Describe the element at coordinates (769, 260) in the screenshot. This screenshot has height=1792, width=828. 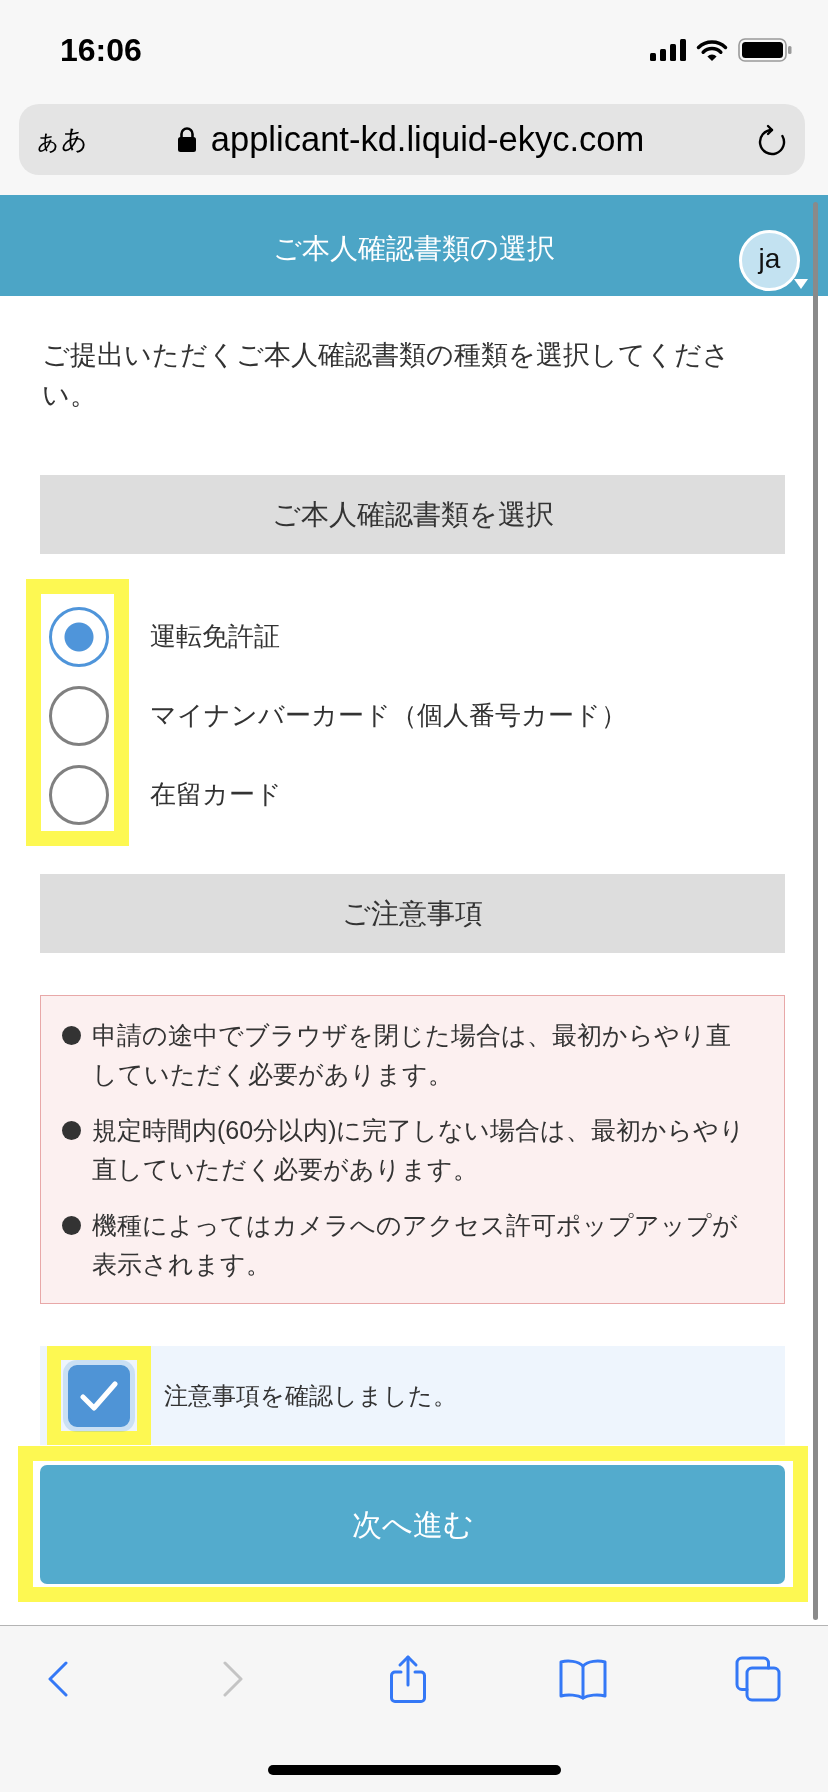
I see `language-button: ja` at that location.